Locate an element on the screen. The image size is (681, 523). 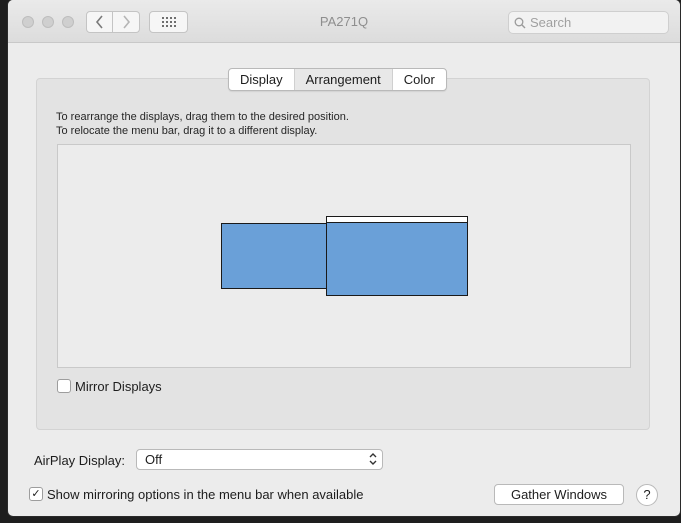
secondary-display is located at coordinates (274, 256).